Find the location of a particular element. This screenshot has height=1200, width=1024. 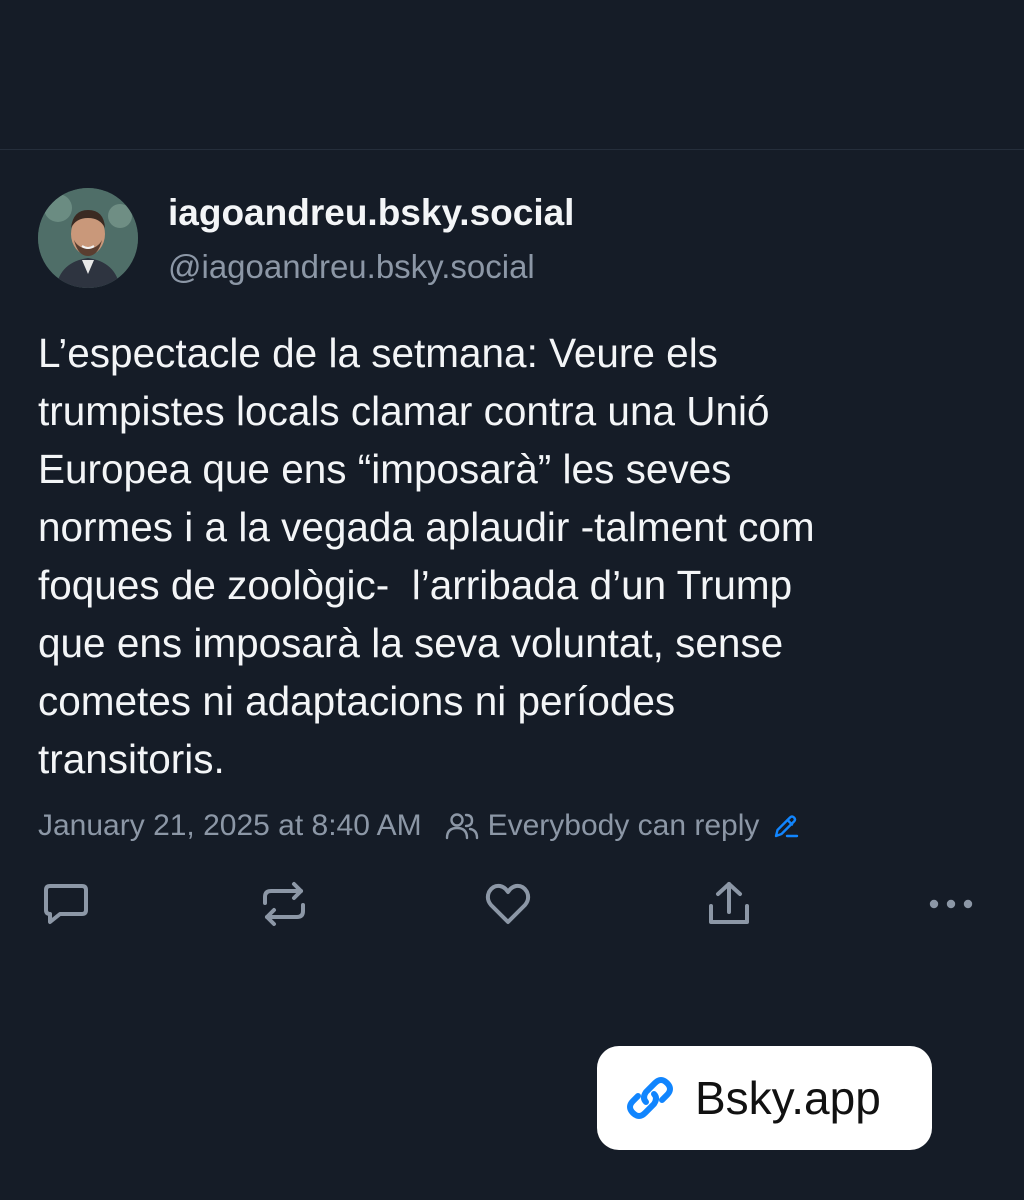

pencil-icon is located at coordinates (786, 826).